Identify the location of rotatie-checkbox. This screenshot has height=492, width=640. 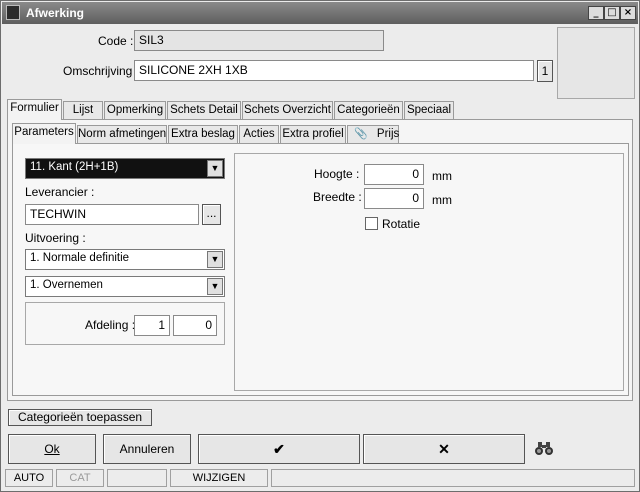
(371, 223).